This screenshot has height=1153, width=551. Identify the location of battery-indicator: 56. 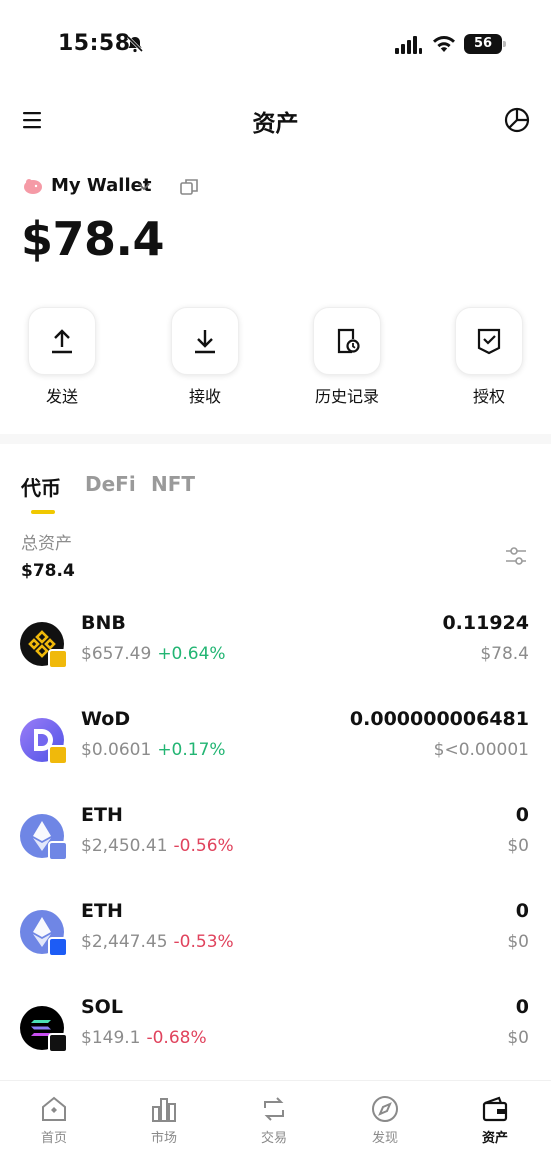
(485, 44).